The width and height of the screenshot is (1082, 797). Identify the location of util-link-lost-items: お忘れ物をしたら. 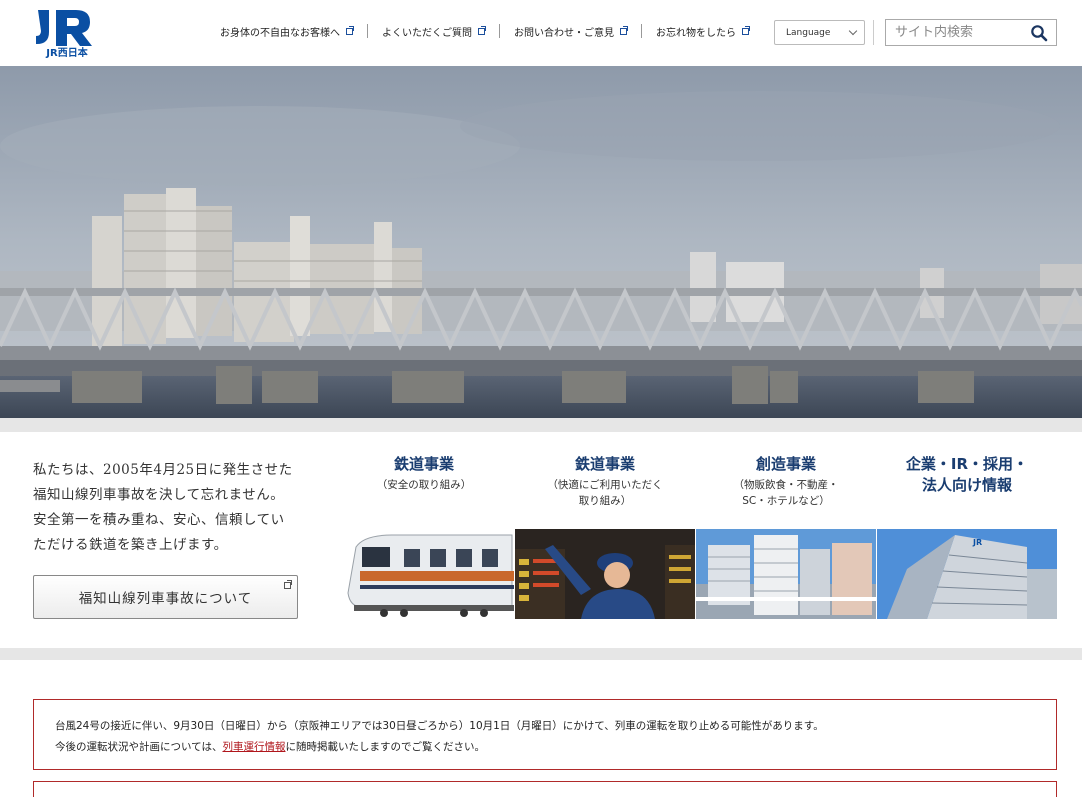
(702, 31).